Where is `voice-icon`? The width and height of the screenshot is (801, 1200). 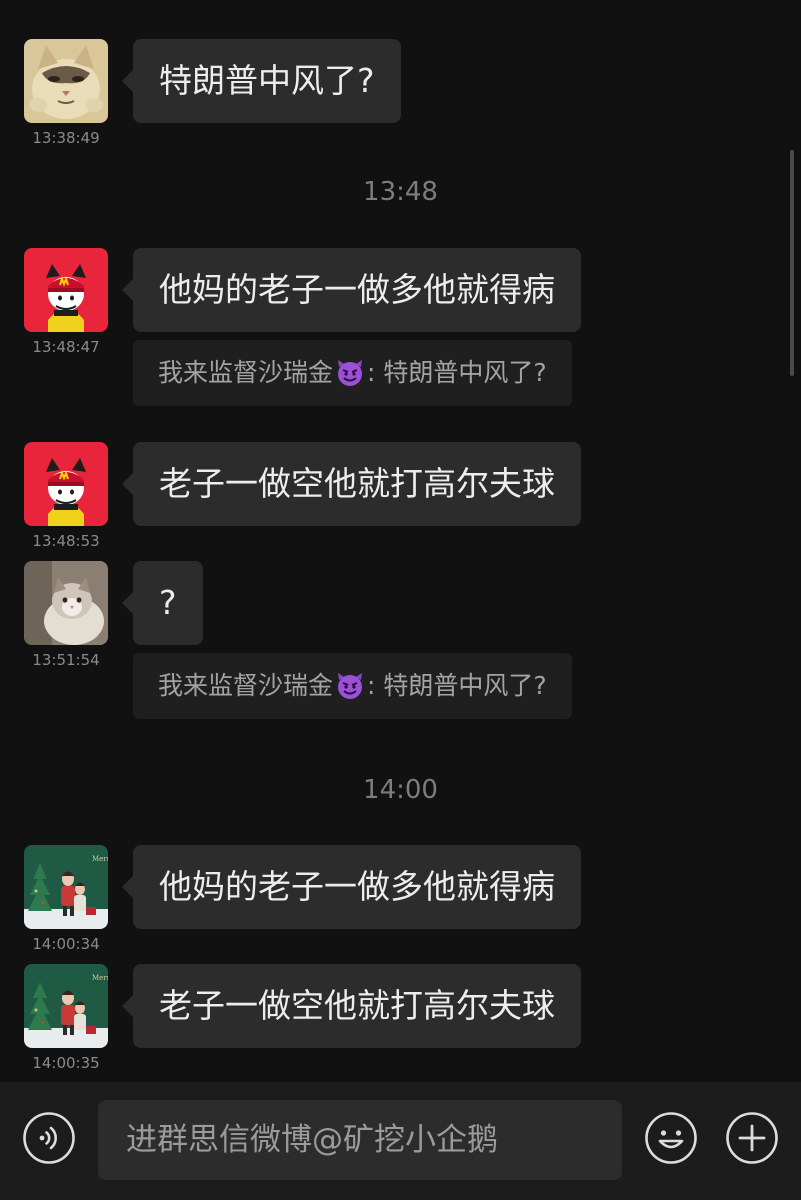
voice-icon is located at coordinates (49, 1138).